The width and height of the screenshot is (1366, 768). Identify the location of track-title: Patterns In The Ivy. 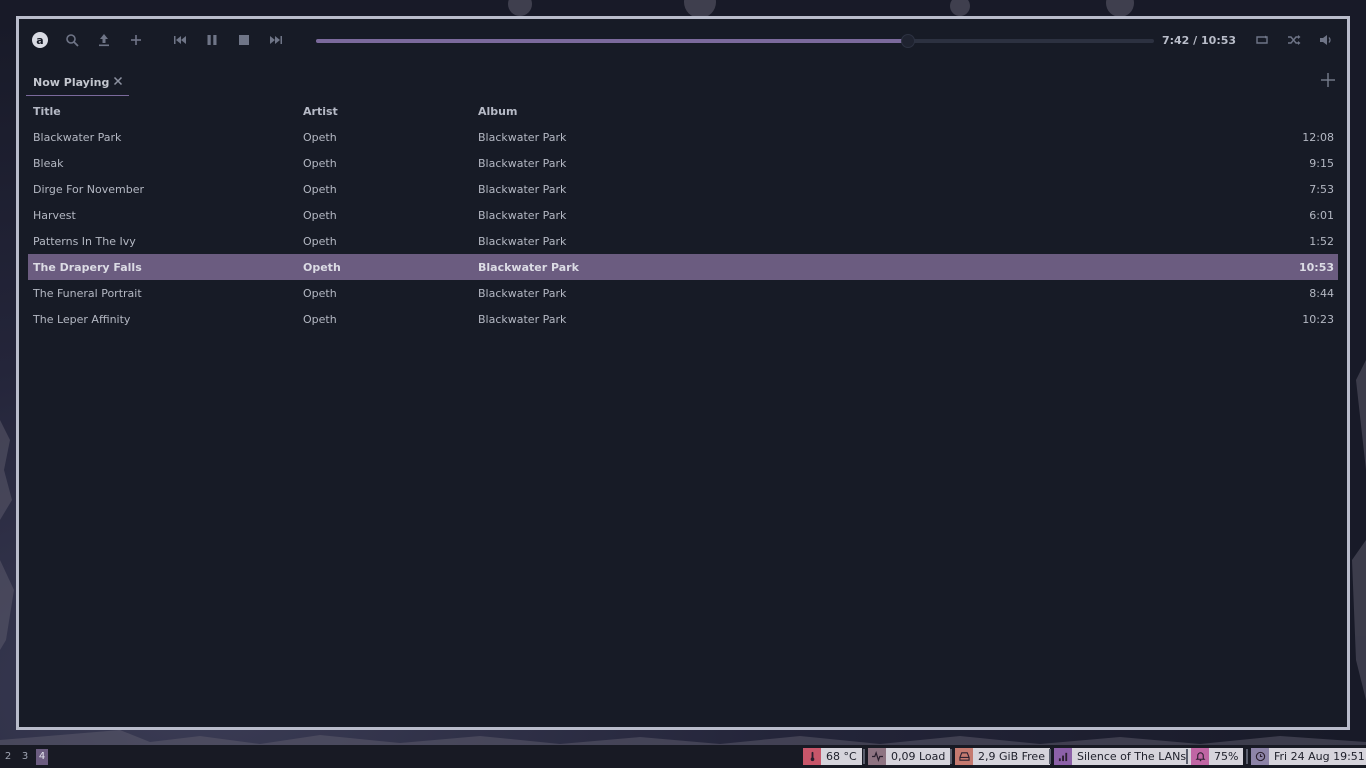
(84, 241).